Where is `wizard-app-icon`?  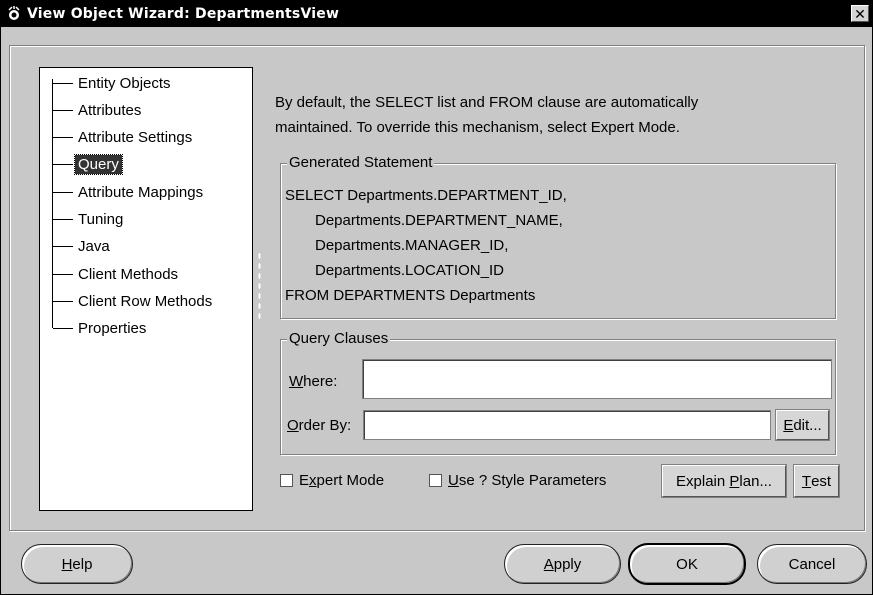
wizard-app-icon is located at coordinates (14, 14).